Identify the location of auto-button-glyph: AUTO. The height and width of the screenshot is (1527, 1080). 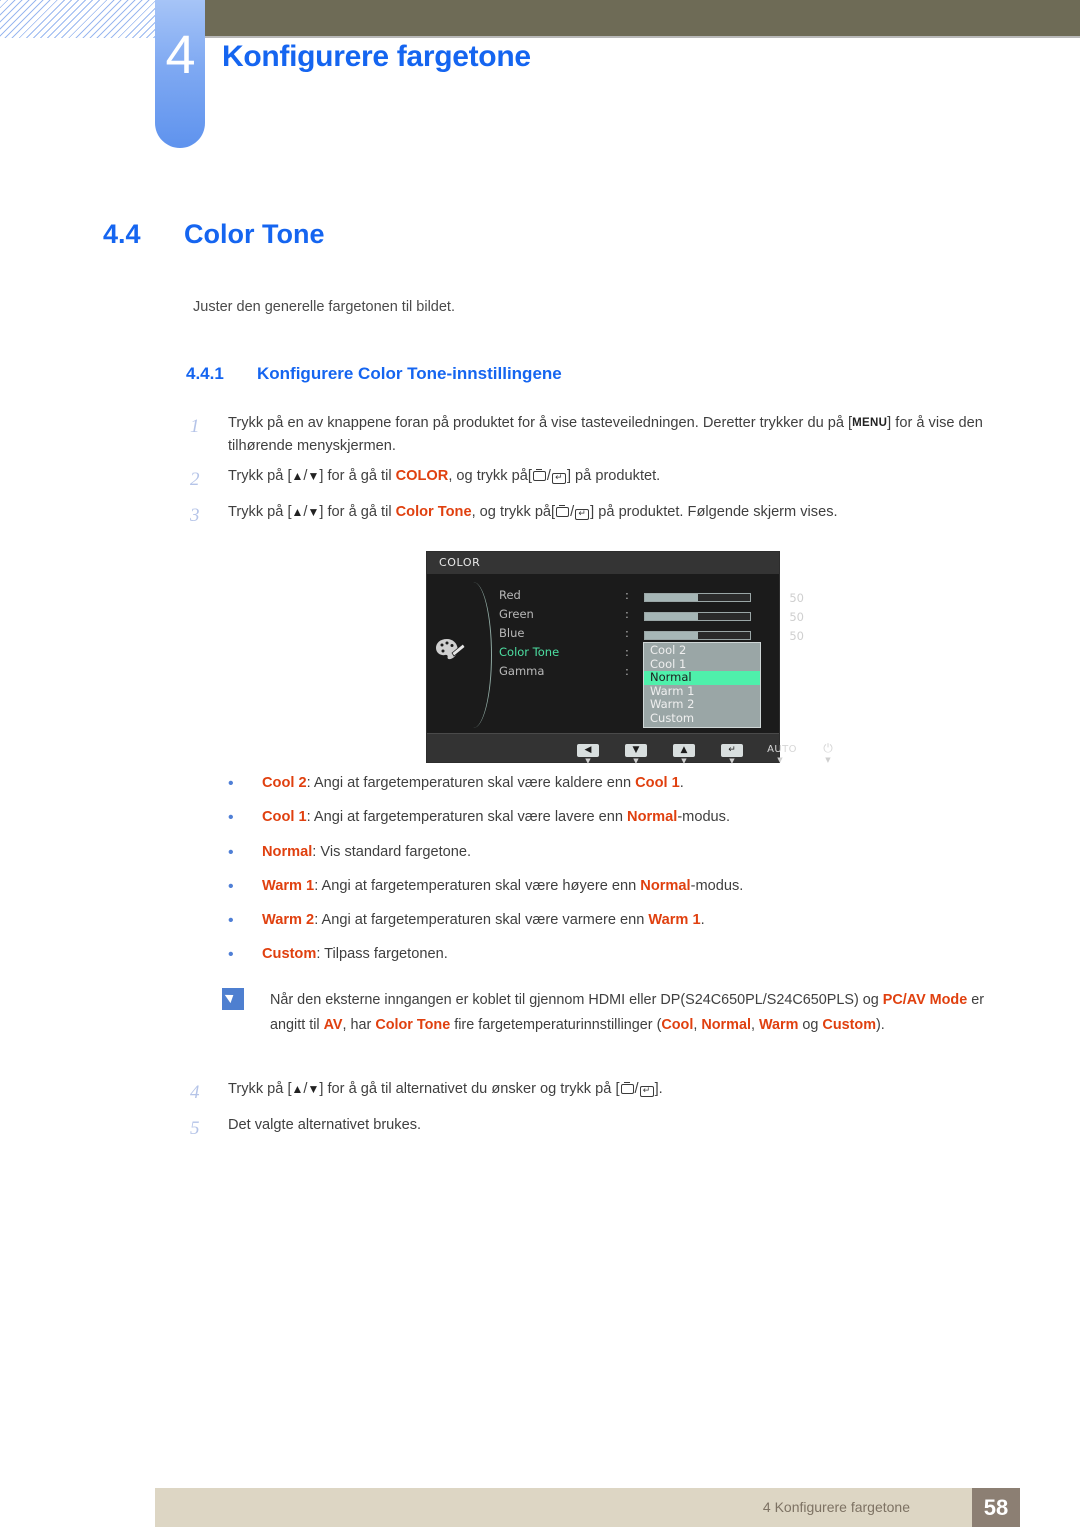
(782, 749).